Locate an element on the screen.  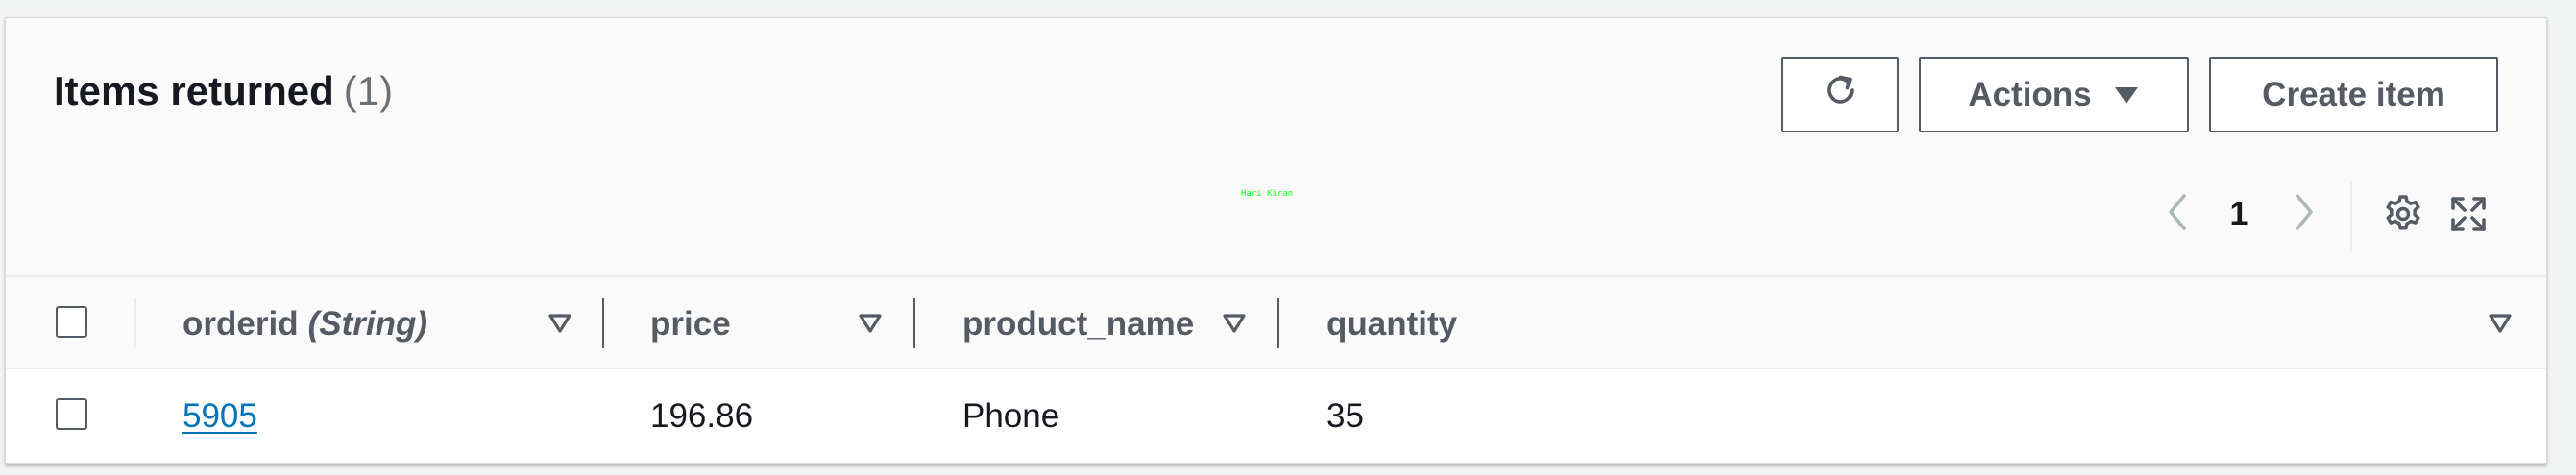
refresh-button is located at coordinates (1840, 94).